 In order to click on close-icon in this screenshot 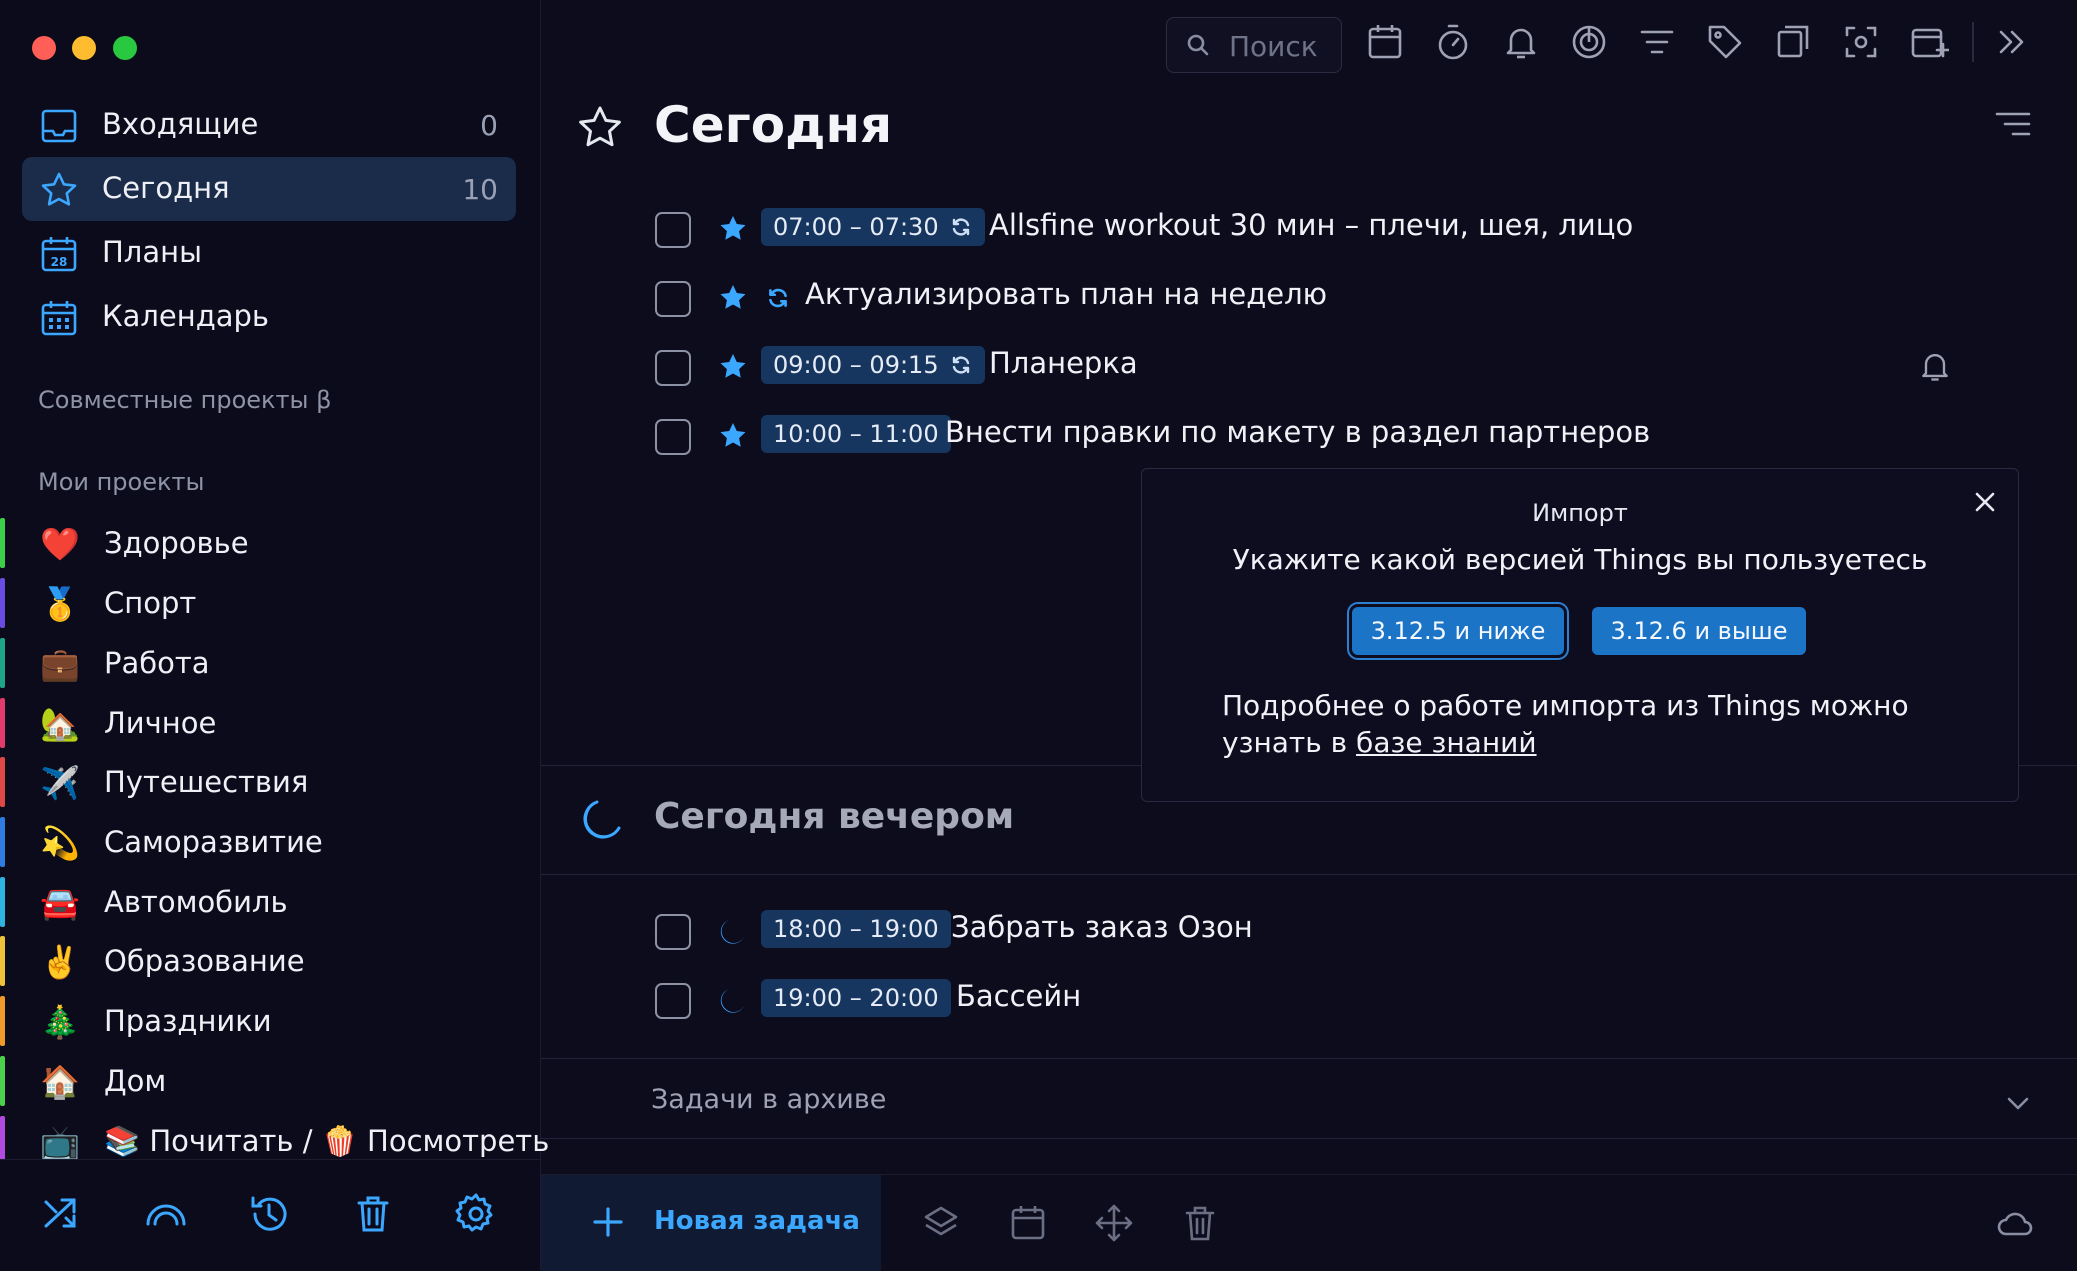, I will do `click(1985, 502)`.